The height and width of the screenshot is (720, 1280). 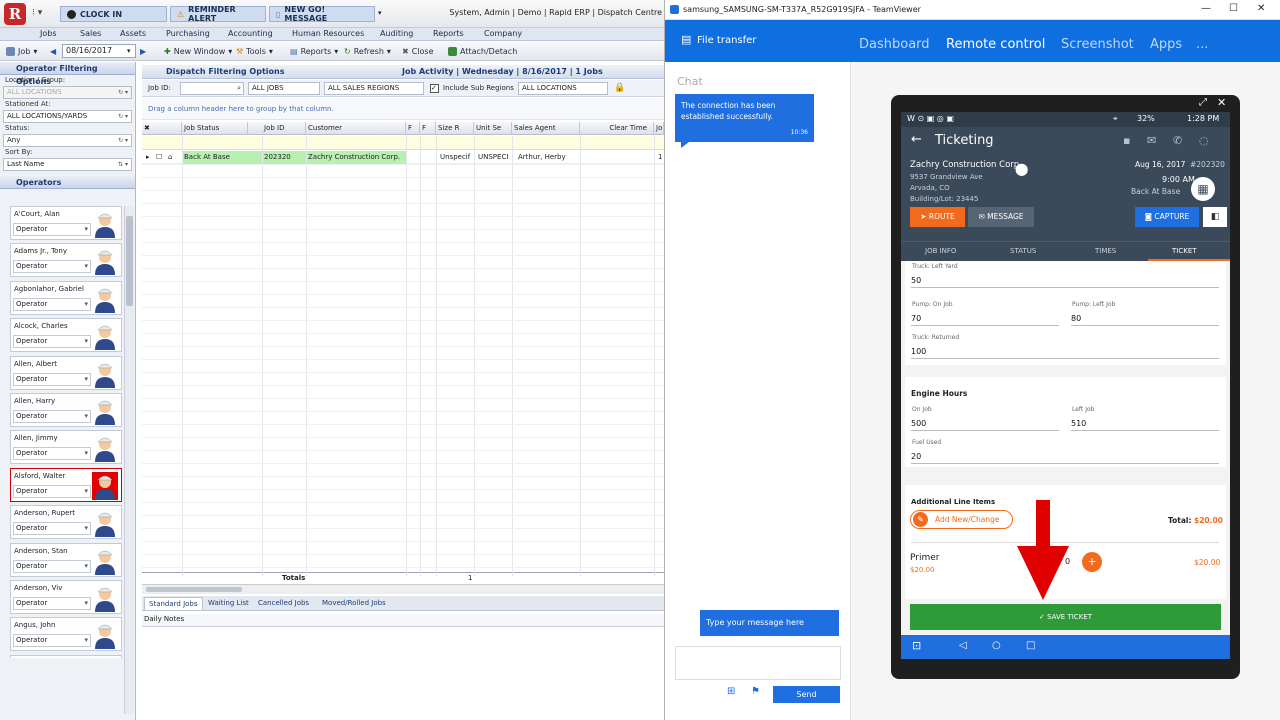 I want to click on operator-filter-header: Operator Filtering Options, so click(x=67, y=74).